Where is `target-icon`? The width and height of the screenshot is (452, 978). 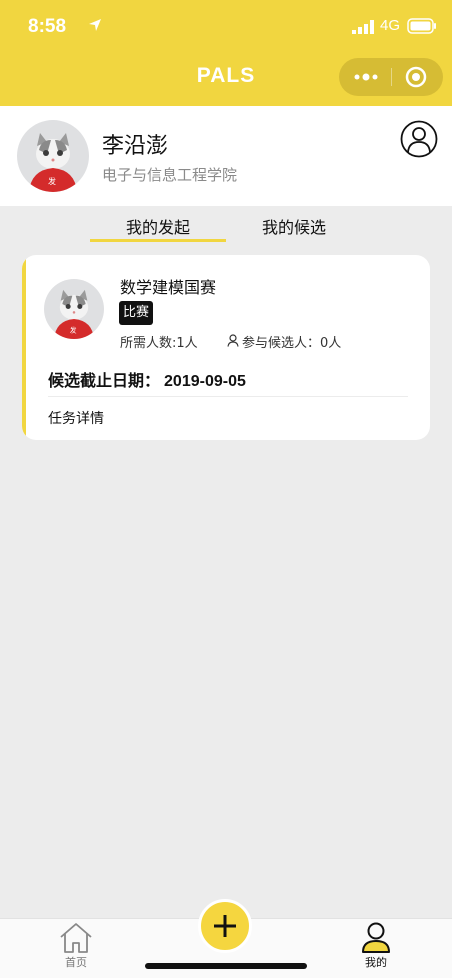
target-icon is located at coordinates (416, 77).